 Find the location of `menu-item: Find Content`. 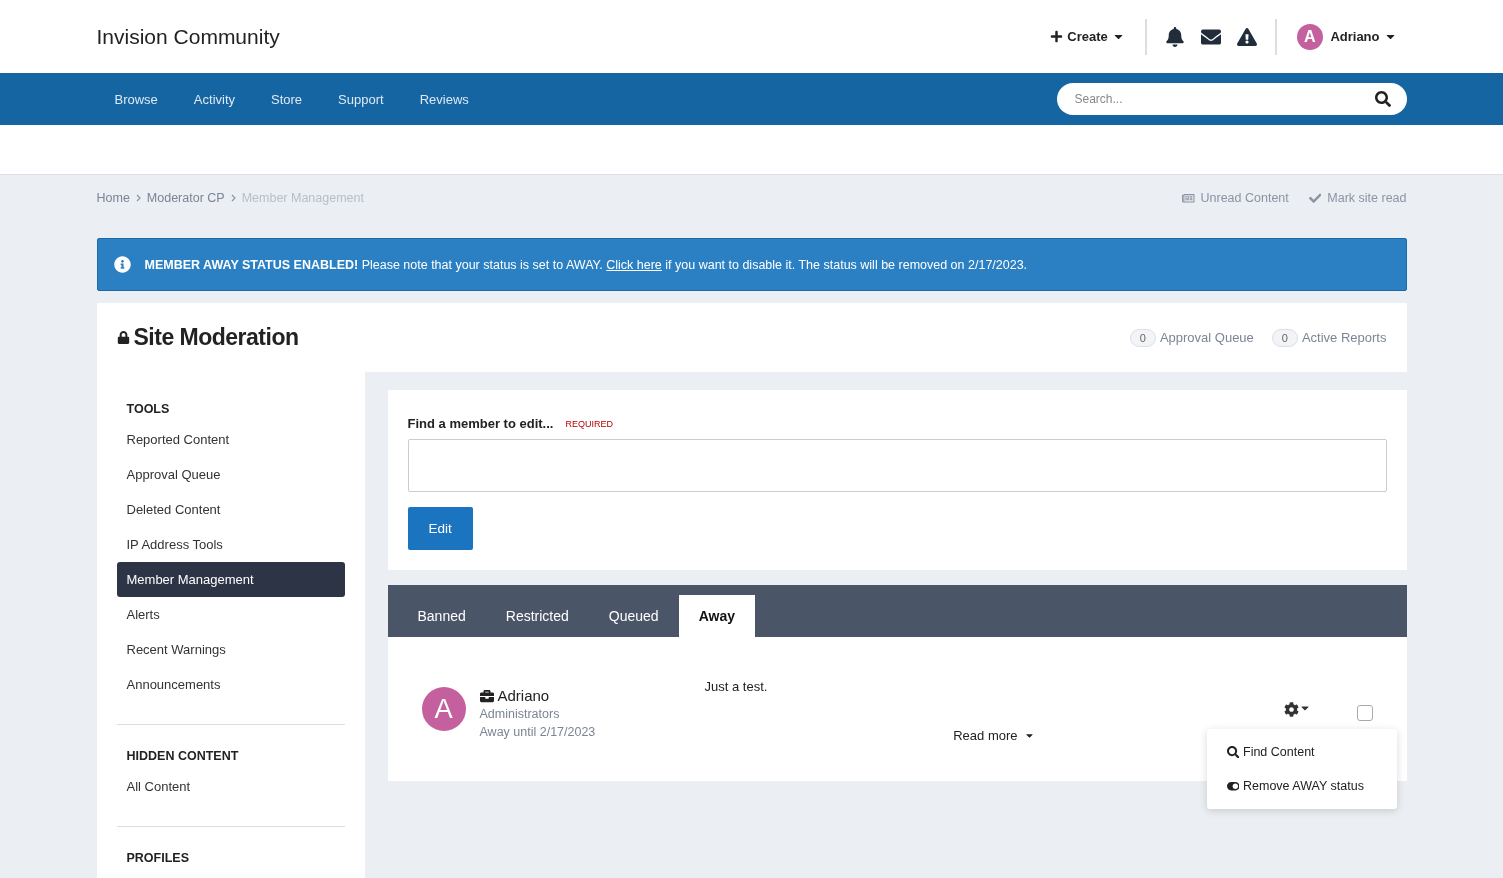

menu-item: Find Content is located at coordinates (1301, 752).